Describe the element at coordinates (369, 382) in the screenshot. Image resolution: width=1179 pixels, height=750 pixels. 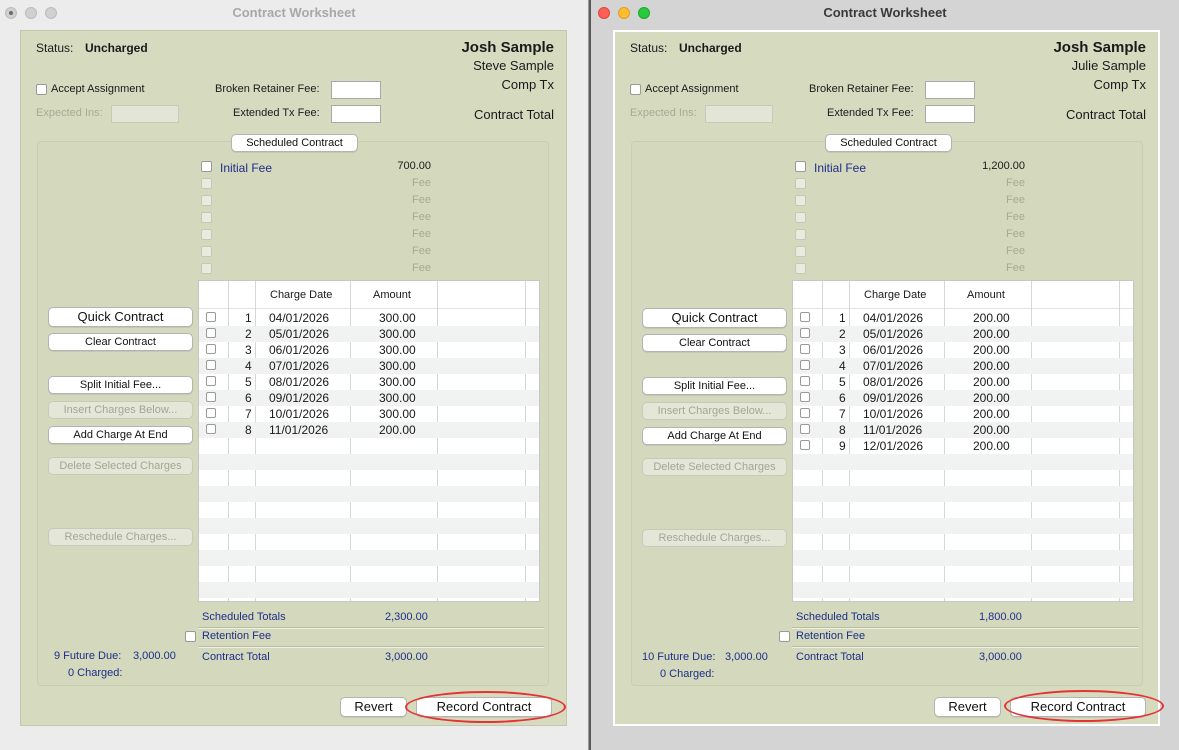
I see `table-row: 5 08/01/2026 300.00` at that location.